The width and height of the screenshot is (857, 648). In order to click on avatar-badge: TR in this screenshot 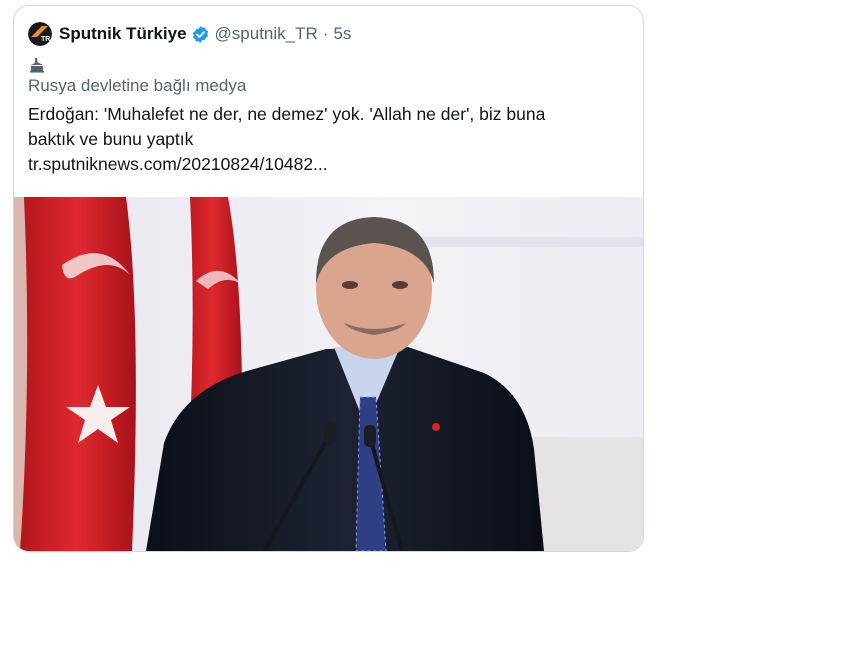, I will do `click(45, 39)`.